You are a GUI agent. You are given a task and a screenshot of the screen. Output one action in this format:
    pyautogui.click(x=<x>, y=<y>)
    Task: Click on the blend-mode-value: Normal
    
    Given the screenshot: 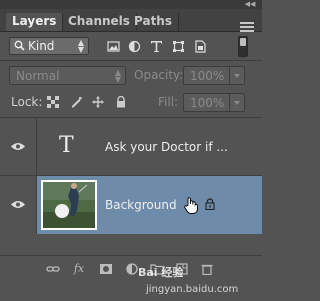 What is the action you would take?
    pyautogui.click(x=38, y=76)
    